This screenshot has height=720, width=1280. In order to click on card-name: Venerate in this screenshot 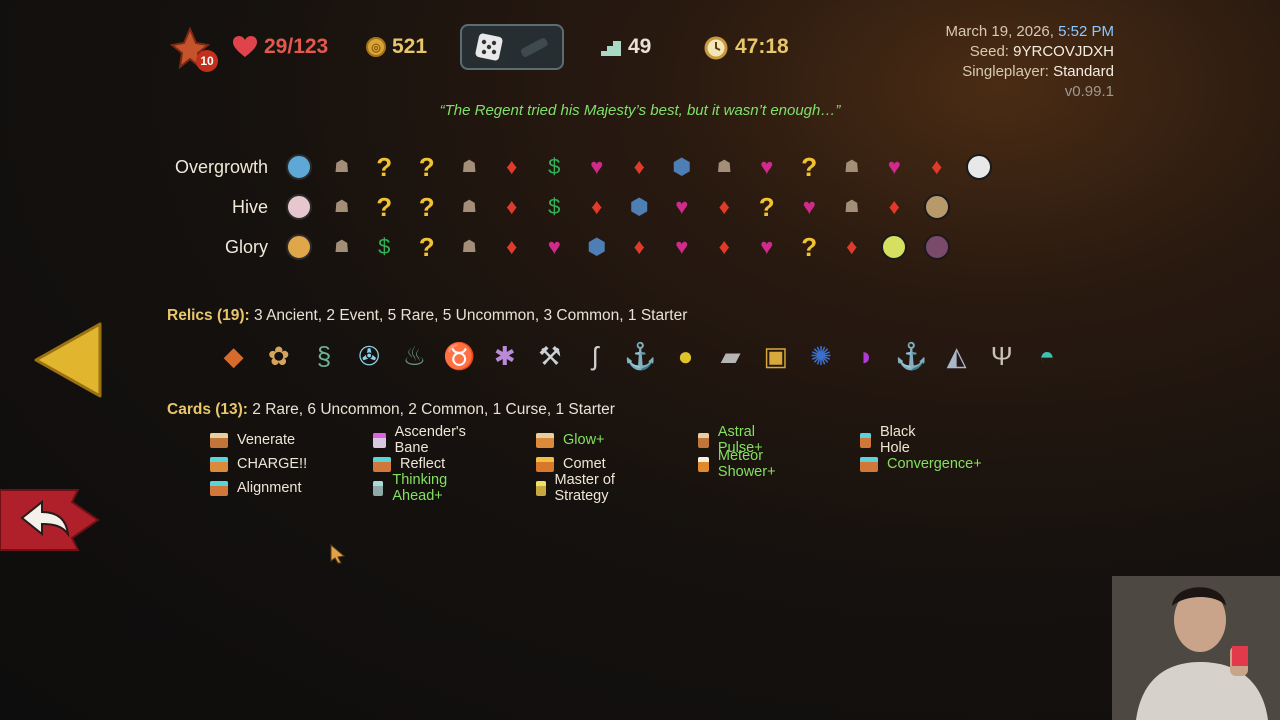, I will do `click(266, 440)`.